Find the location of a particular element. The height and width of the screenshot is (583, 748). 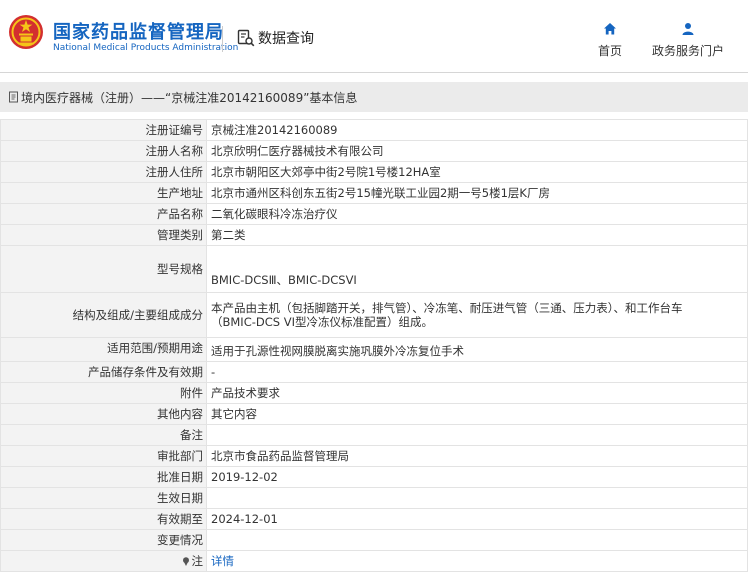

nav-gov-service: 政务服务门户 is located at coordinates (688, 40).